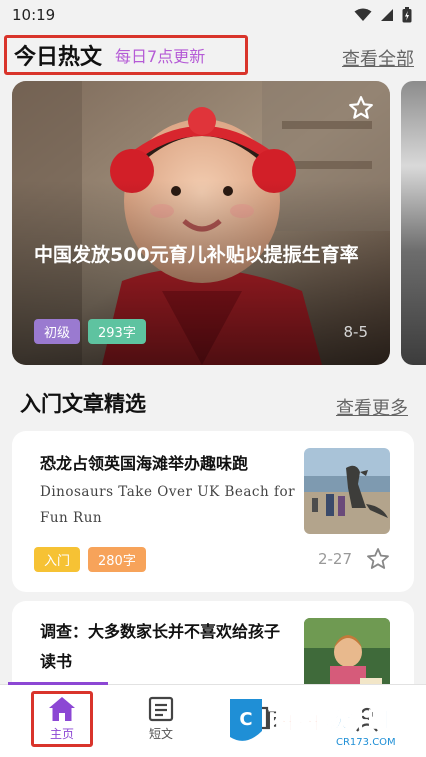 This screenshot has height=757, width=426. What do you see at coordinates (83, 404) in the screenshot?
I see `intro-section-title: 入门文章精选` at bounding box center [83, 404].